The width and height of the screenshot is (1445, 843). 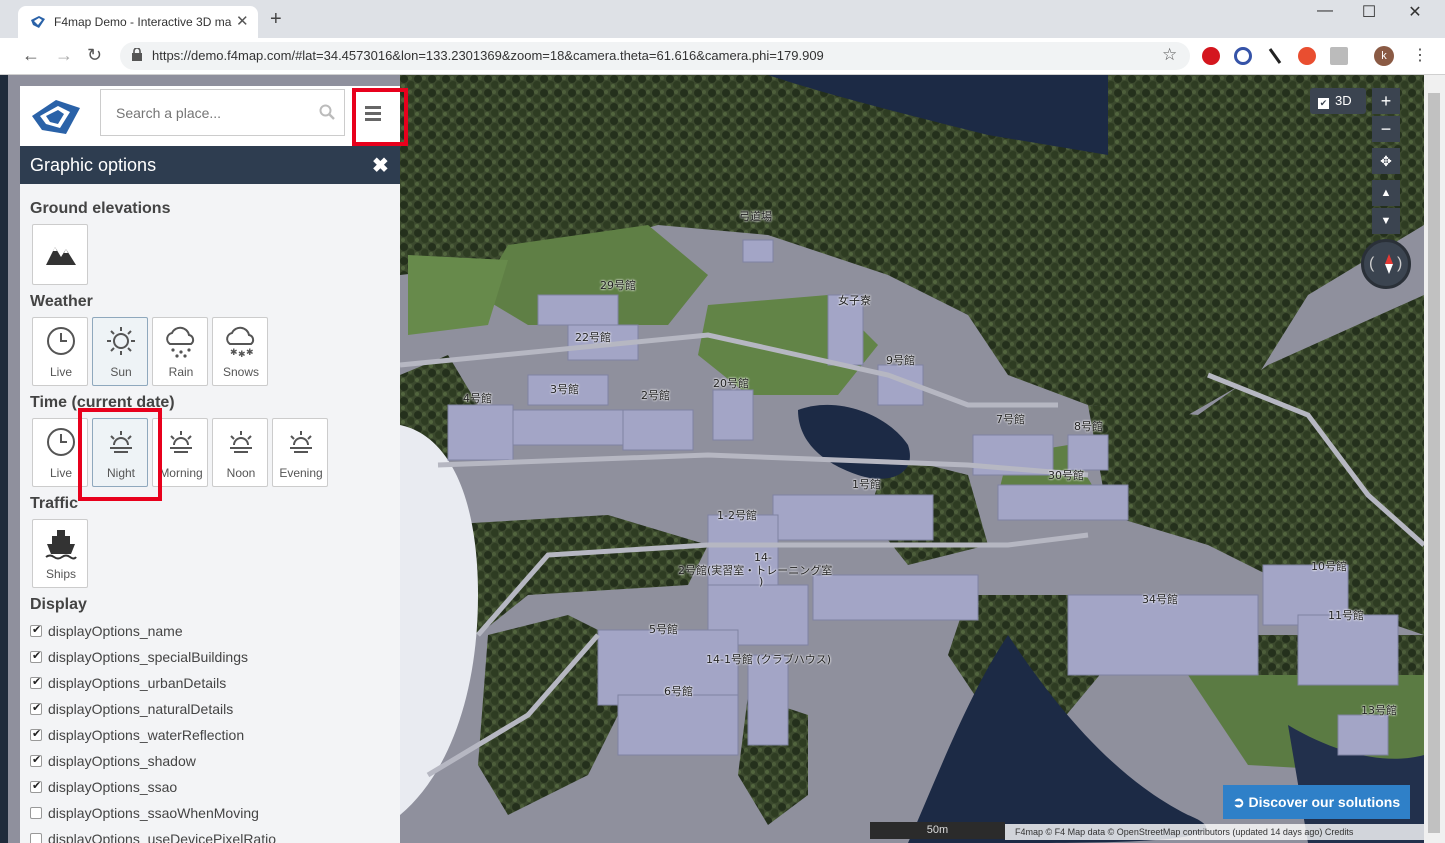 I want to click on toggle-3d-button: ✔ 3D, so click(x=1338, y=101).